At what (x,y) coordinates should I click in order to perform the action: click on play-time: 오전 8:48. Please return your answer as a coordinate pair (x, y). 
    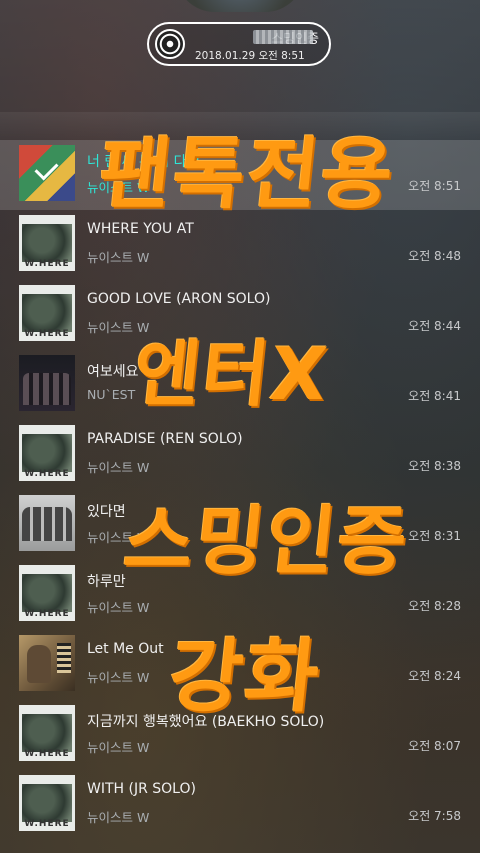
    Looking at the image, I should click on (434, 256).